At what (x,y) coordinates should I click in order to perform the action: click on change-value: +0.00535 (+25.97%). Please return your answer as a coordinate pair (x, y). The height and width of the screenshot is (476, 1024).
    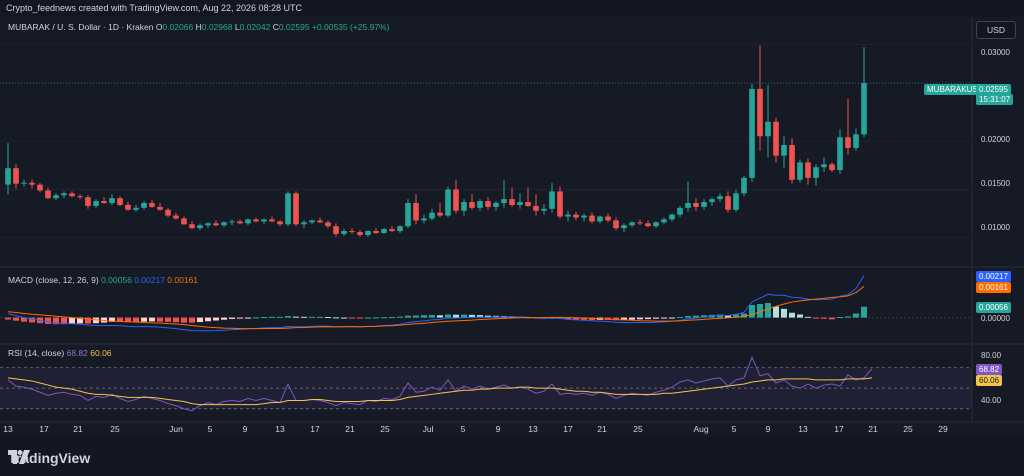
    Looking at the image, I should click on (350, 27).